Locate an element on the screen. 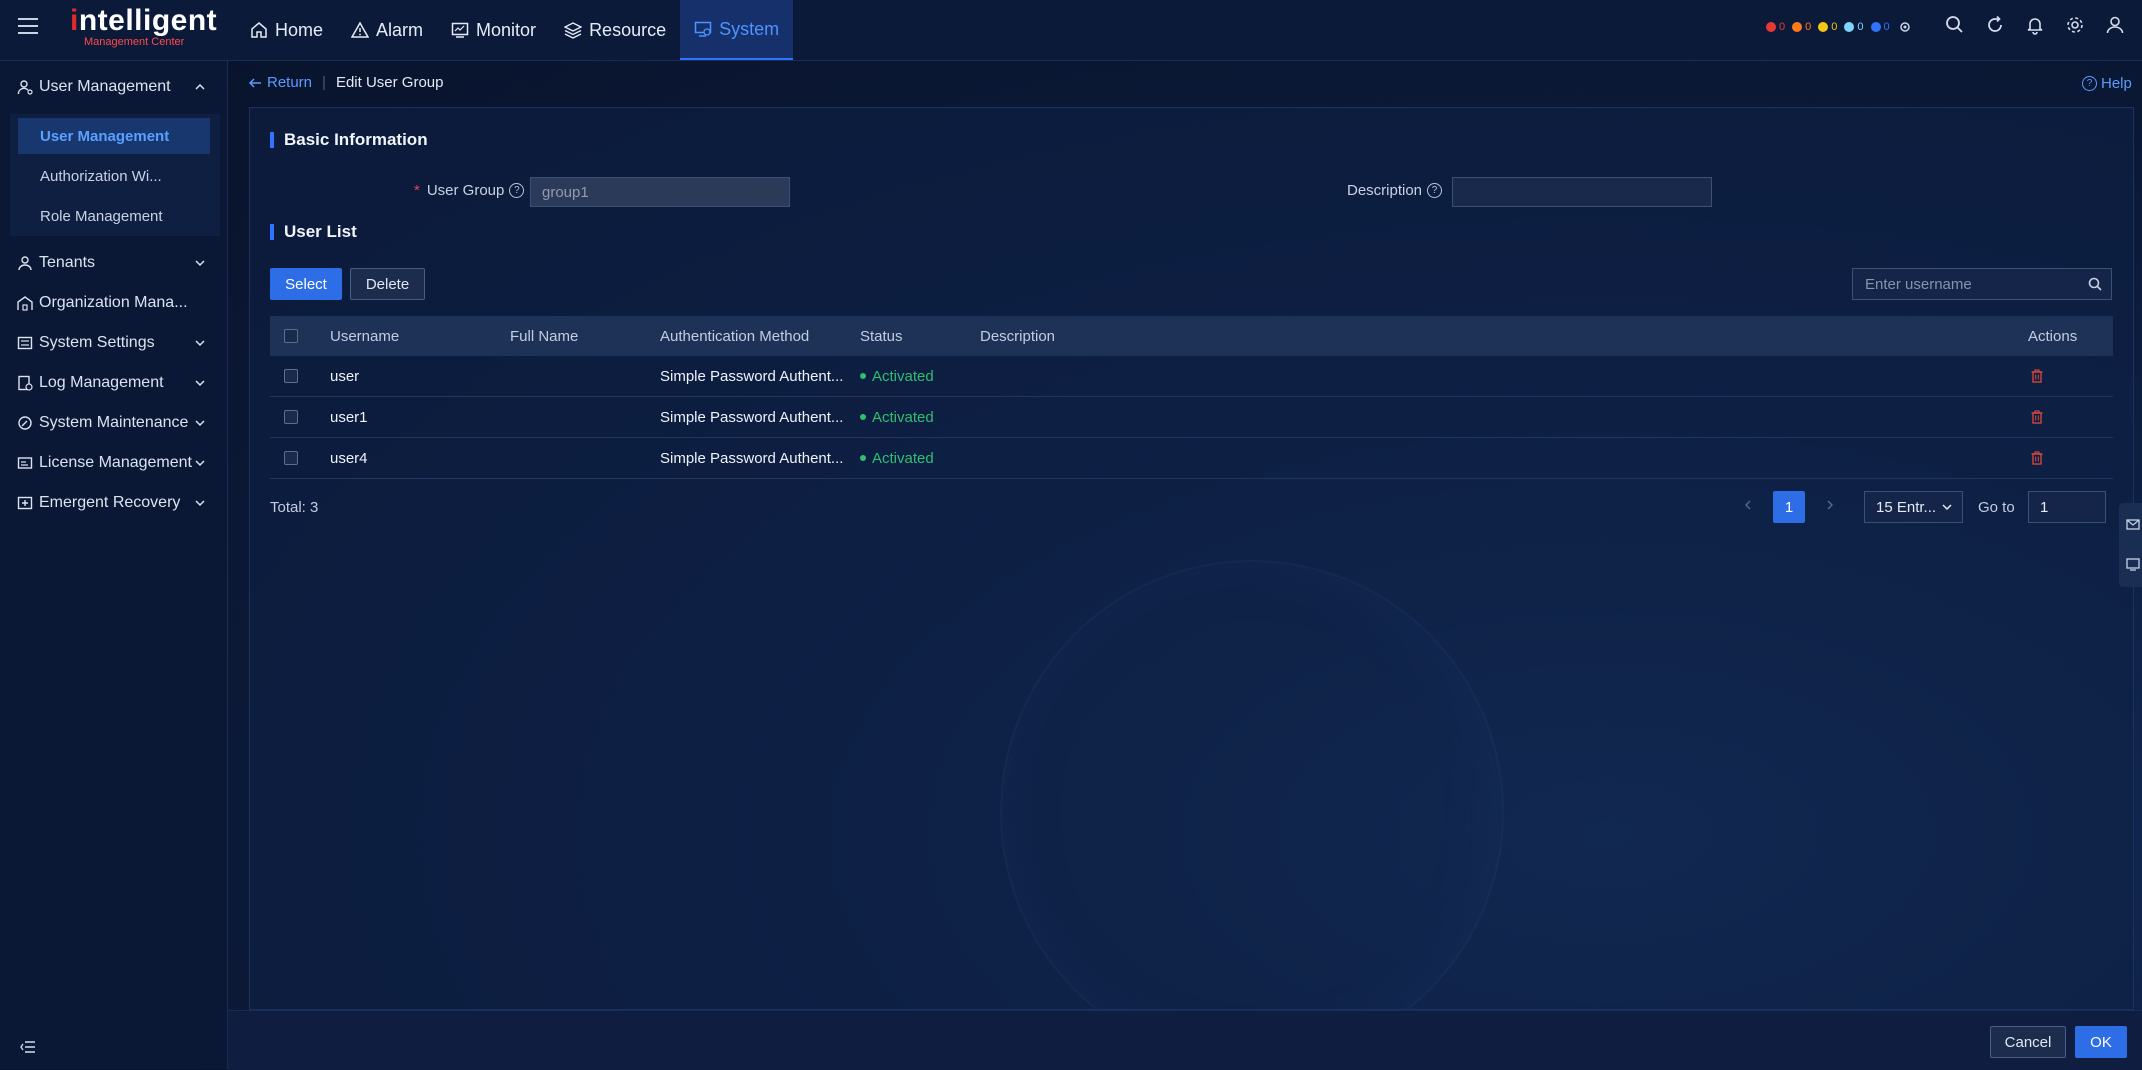 The image size is (2142, 1070). goto-page-input: 1 is located at coordinates (2067, 507).